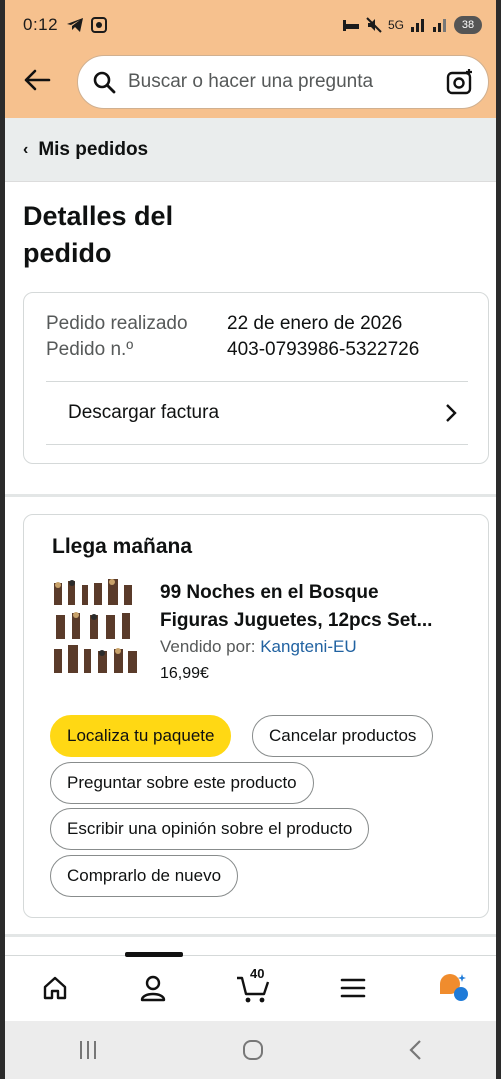  I want to click on search-icon, so click(104, 82).